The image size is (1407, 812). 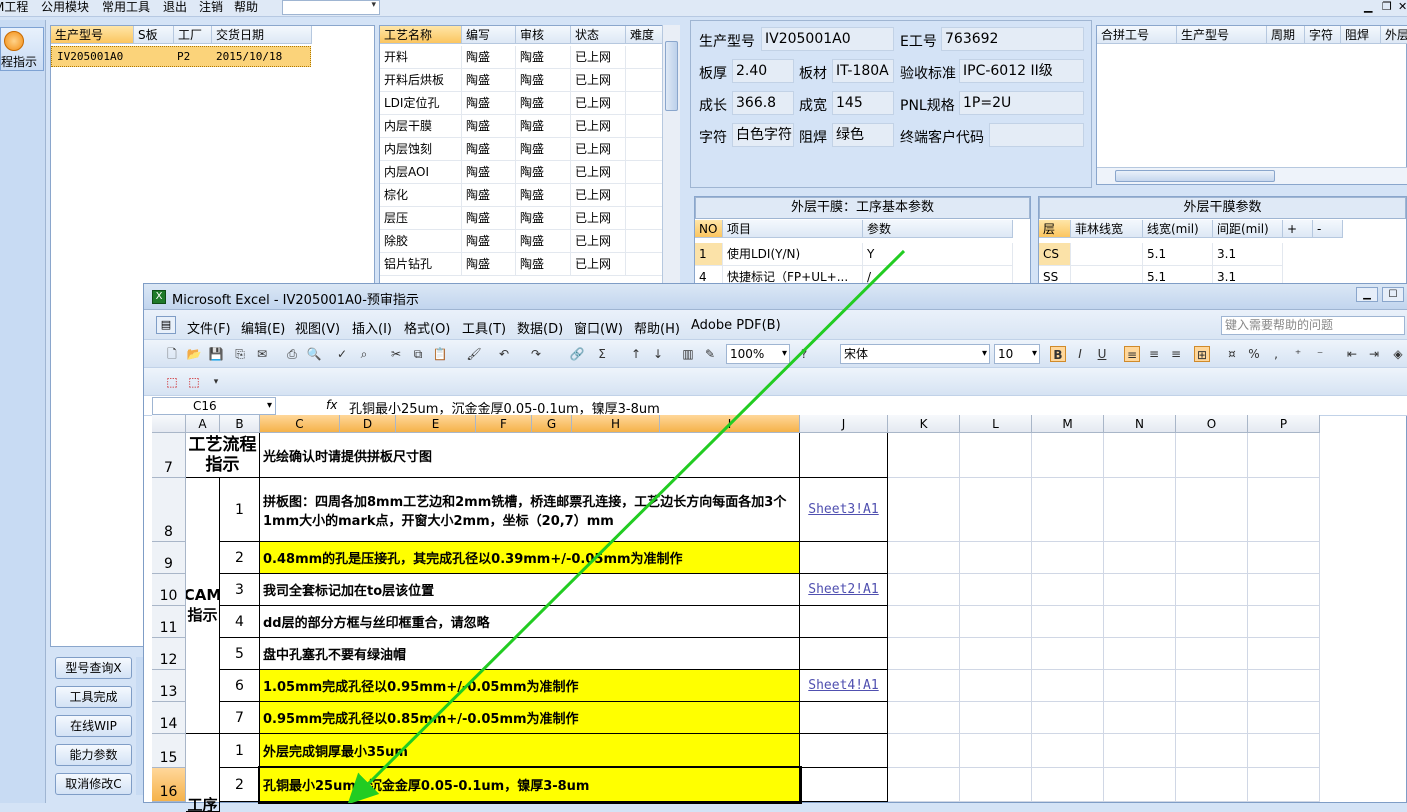 What do you see at coordinates (240, 686) in the screenshot?
I see `item-number-cell: 6` at bounding box center [240, 686].